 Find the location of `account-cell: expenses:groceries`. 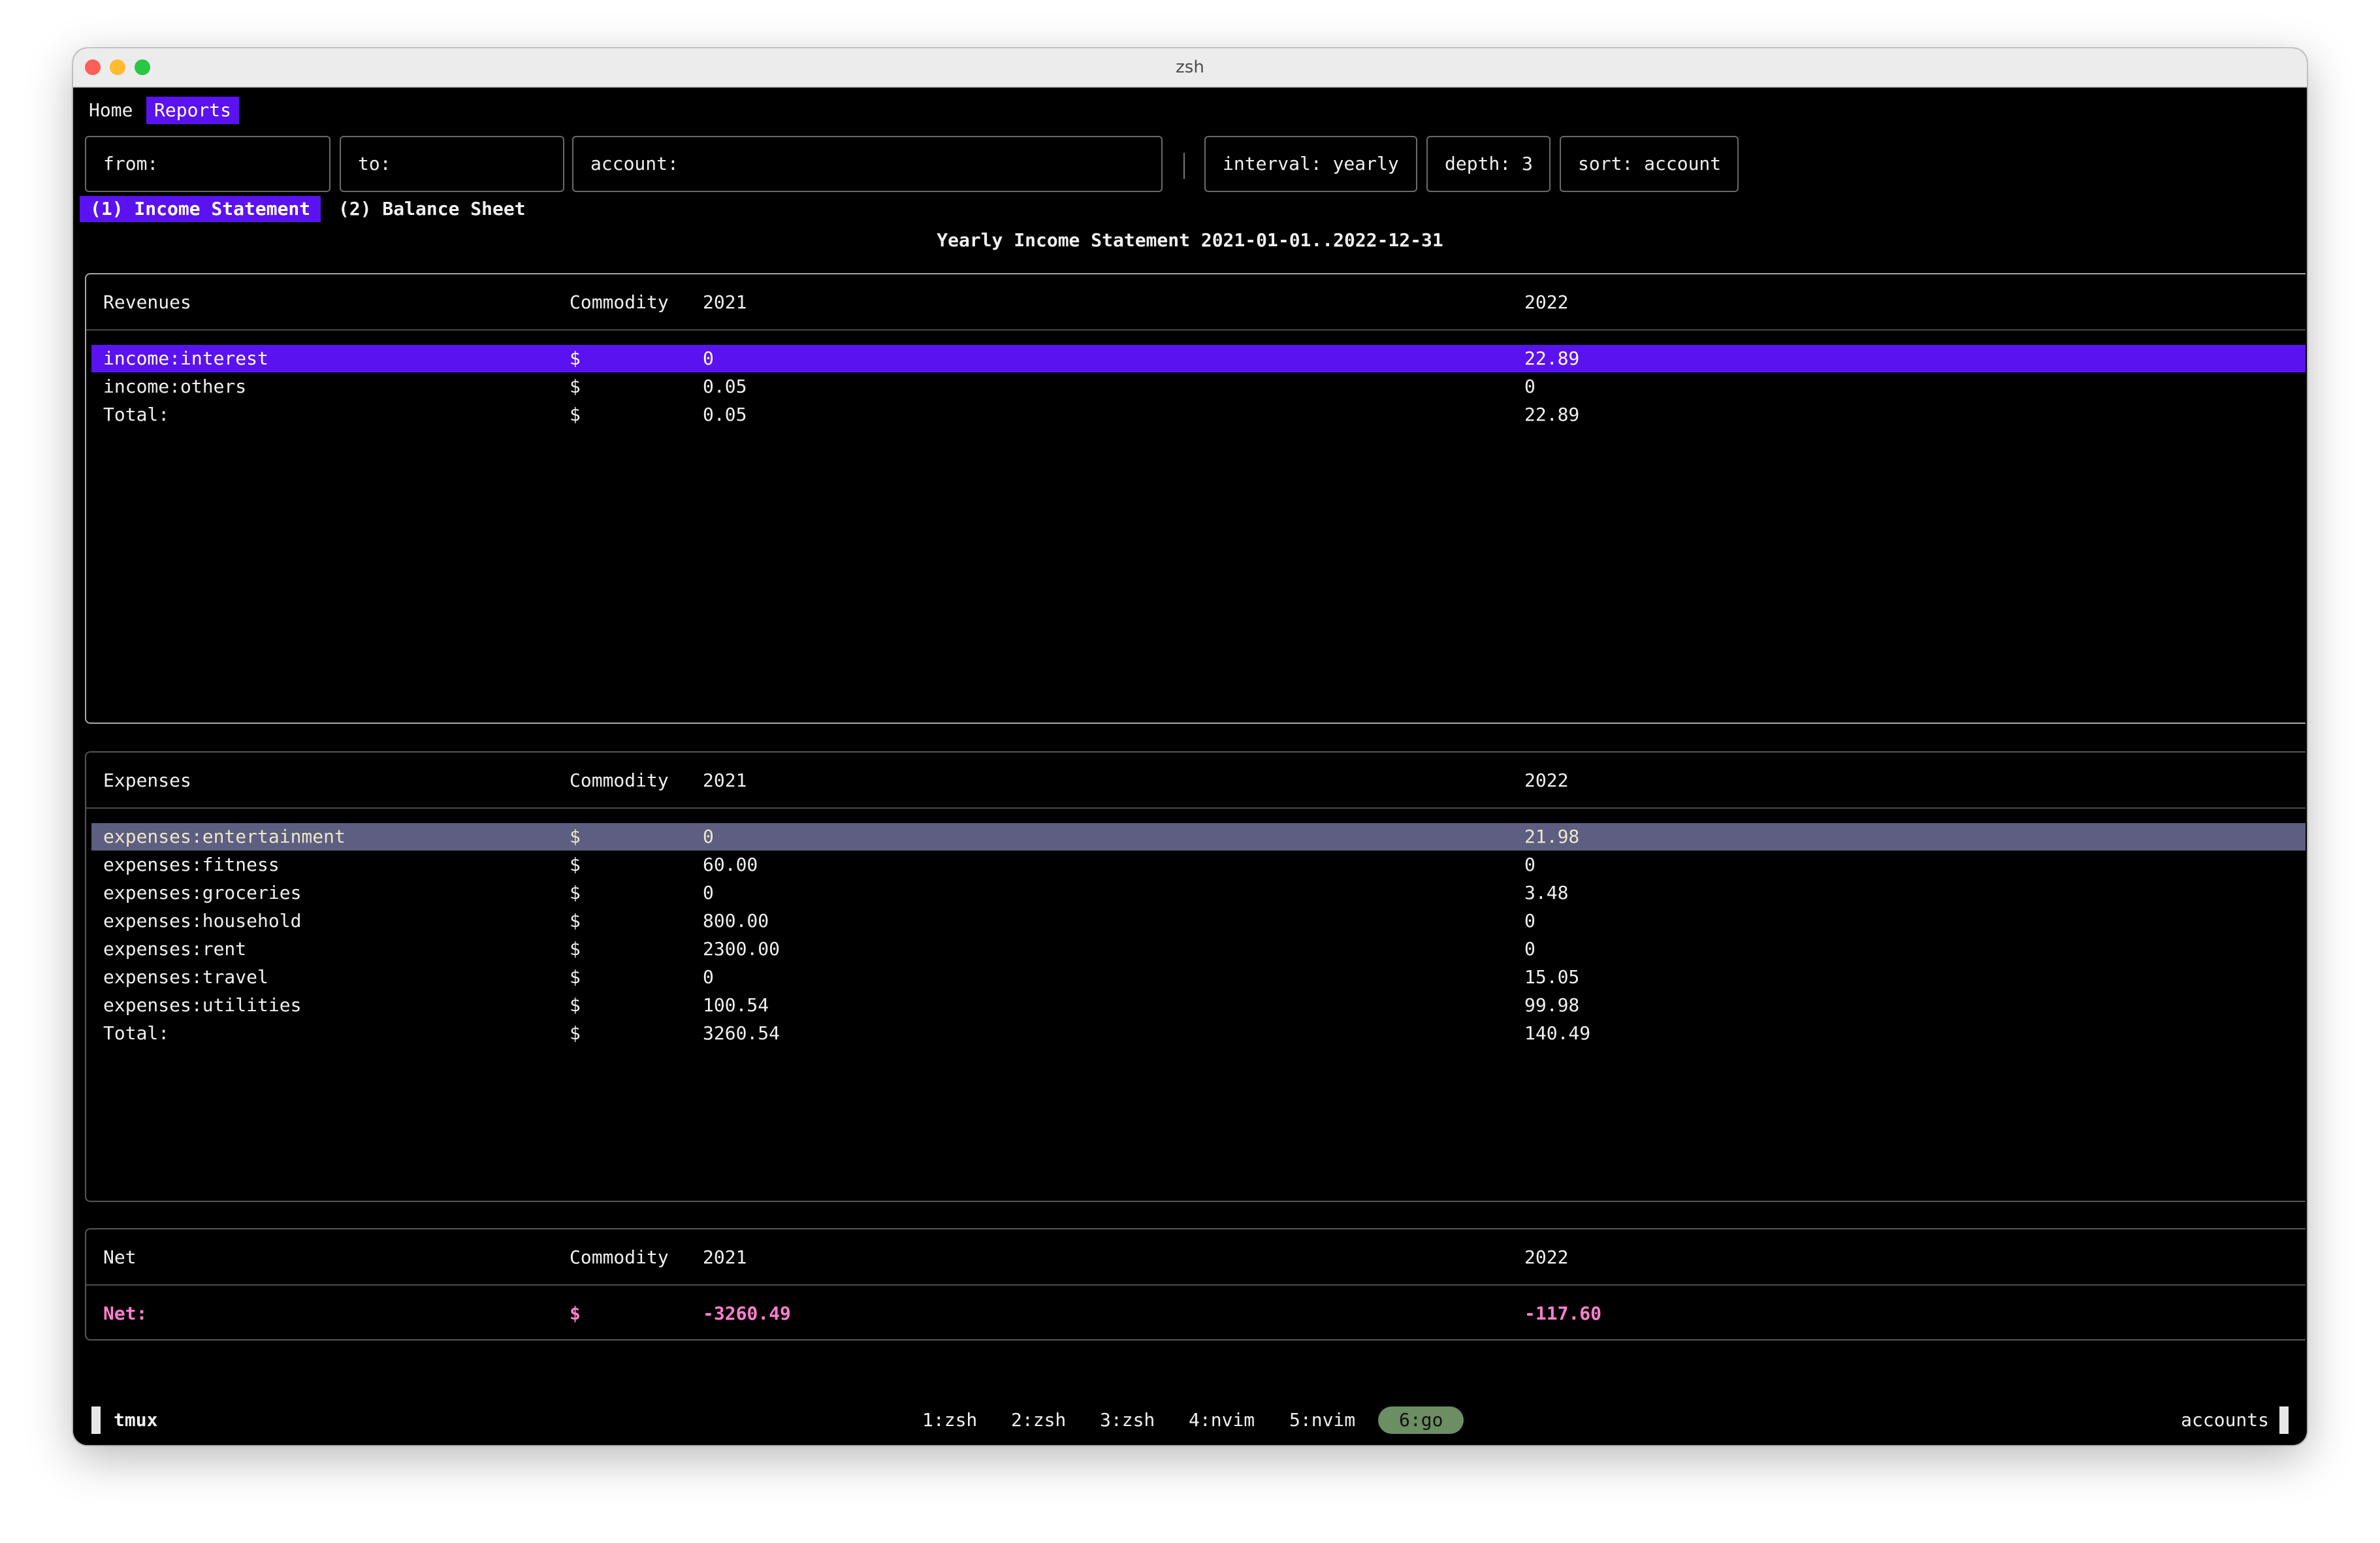

account-cell: expenses:groceries is located at coordinates (202, 892).